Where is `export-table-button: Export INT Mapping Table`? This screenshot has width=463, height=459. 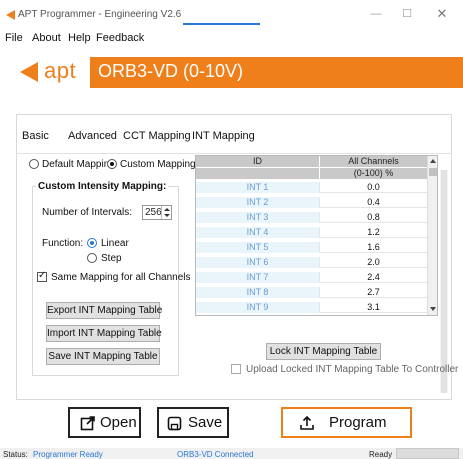
export-table-button: Export INT Mapping Table is located at coordinates (104, 310).